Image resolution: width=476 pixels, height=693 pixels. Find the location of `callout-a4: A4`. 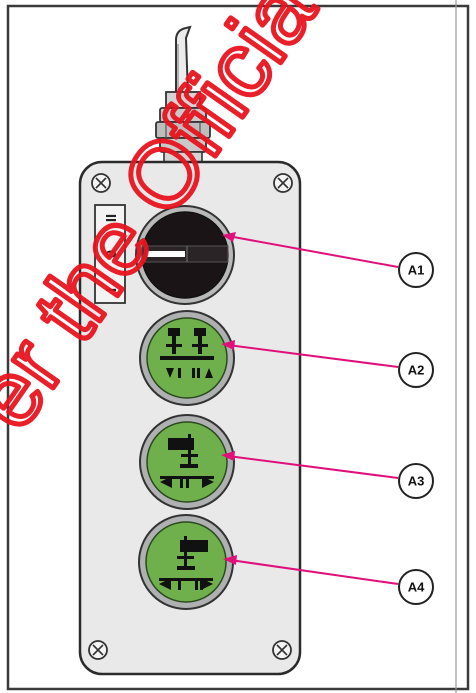

callout-a4: A4 is located at coordinates (416, 587).